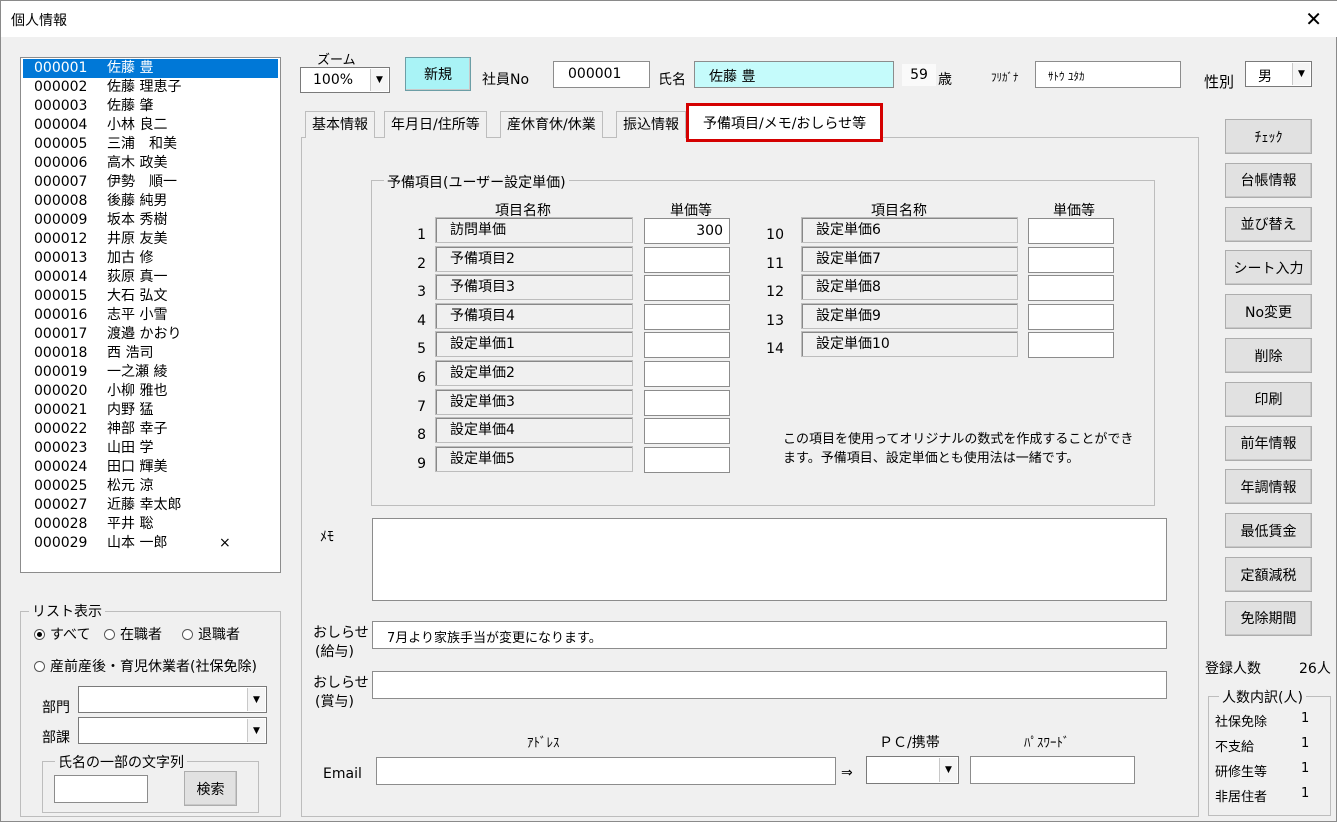 This screenshot has width=1337, height=822. What do you see at coordinates (534, 401) in the screenshot?
I see `item-name-field: 設定単価3` at bounding box center [534, 401].